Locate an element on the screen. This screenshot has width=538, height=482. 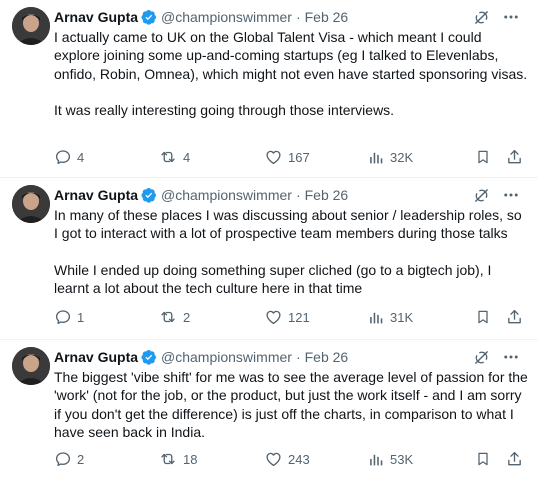
views-count: 31K is located at coordinates (402, 317).